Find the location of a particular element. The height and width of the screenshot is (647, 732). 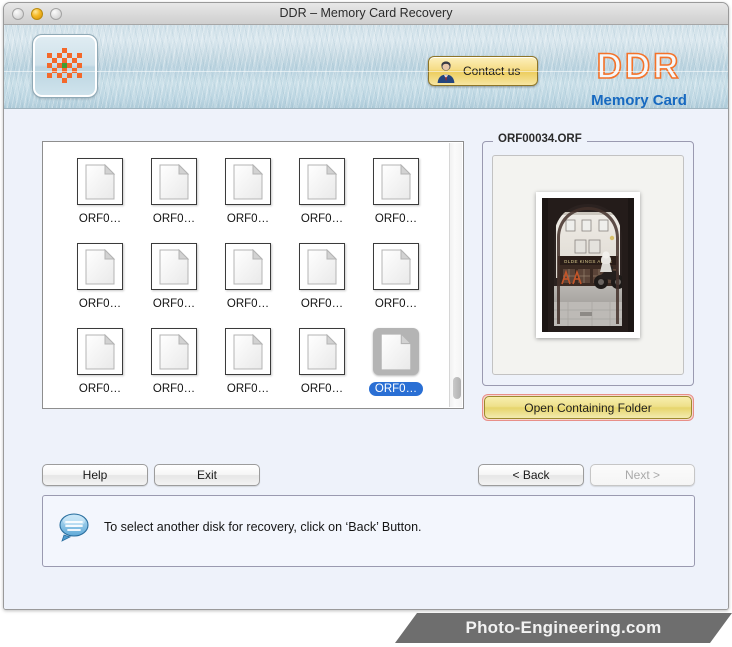

open-containing-folder-button: Open Containing Folder is located at coordinates (588, 407).